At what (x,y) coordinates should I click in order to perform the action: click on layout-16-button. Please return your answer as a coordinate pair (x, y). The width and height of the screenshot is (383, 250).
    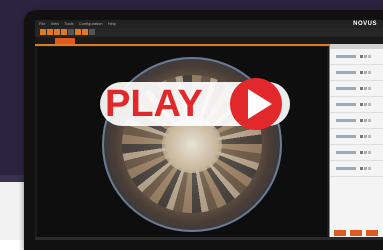
    Looking at the image, I should click on (64, 32).